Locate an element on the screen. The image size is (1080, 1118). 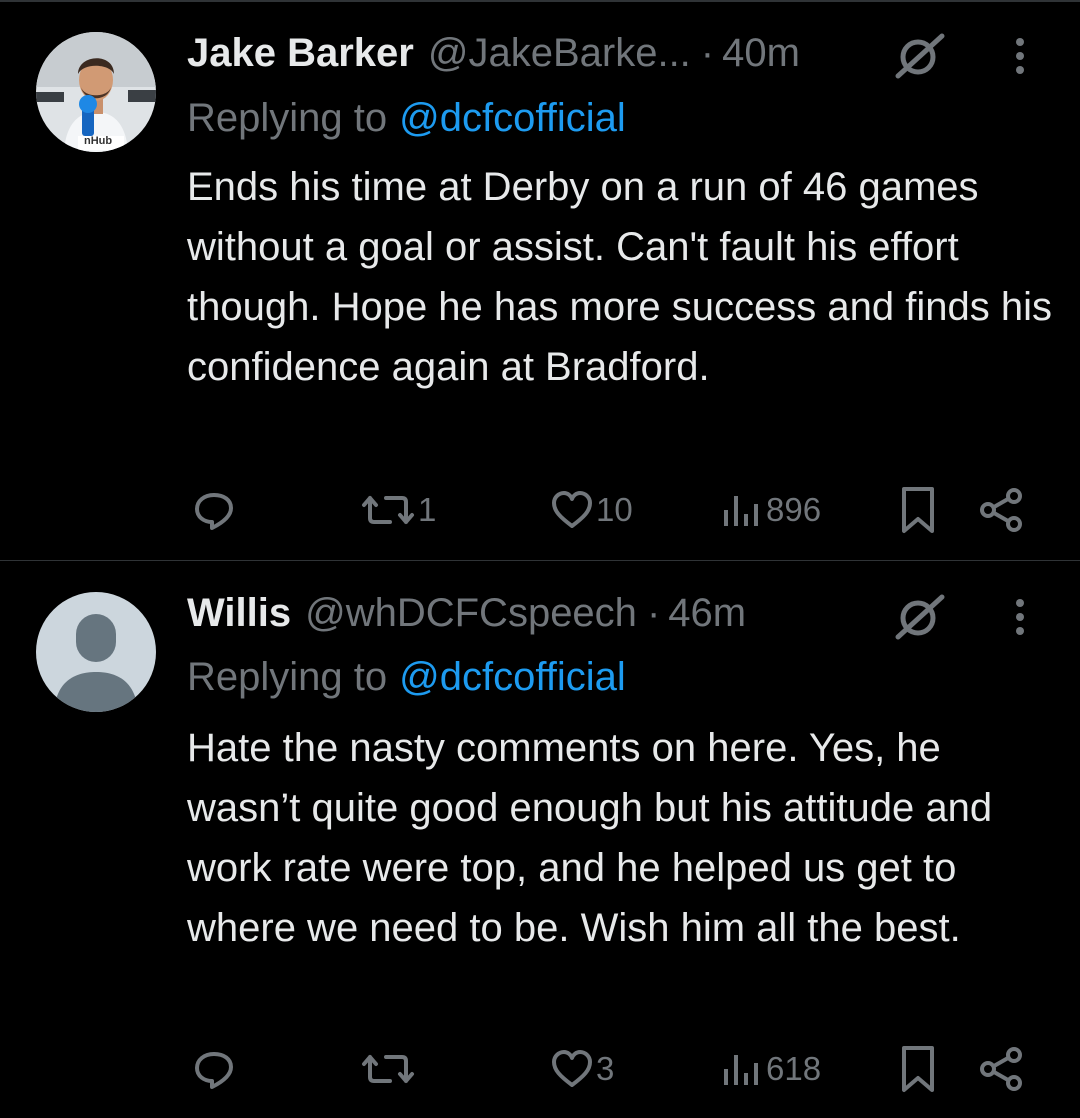
views-button: 896 is located at coordinates (769, 510).